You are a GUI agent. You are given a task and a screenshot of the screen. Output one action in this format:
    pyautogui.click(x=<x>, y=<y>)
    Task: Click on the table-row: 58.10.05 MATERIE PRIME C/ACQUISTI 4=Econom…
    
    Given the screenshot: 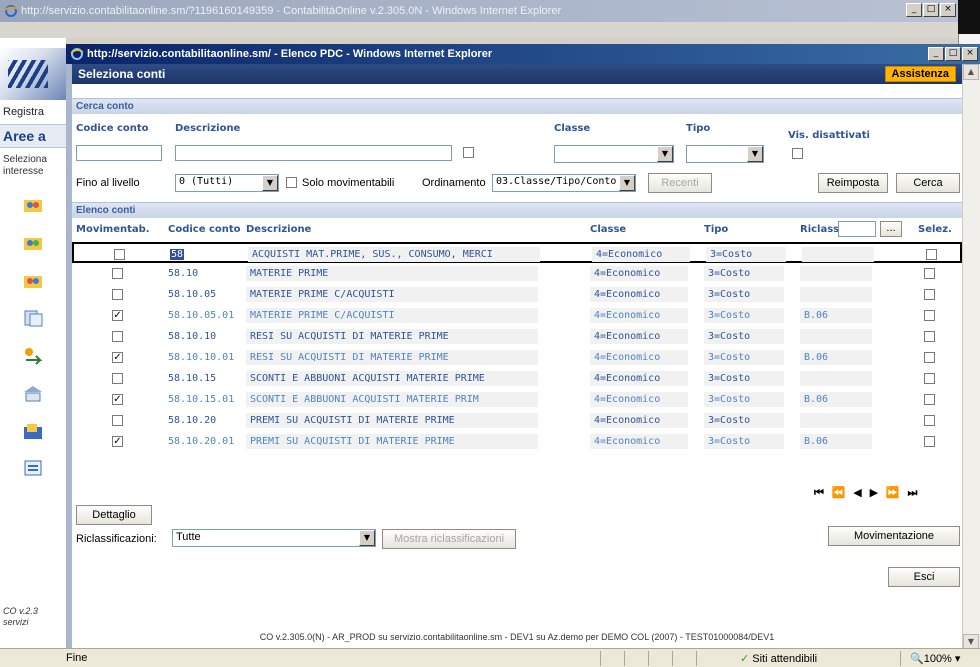 What is the action you would take?
    pyautogui.click(x=517, y=294)
    